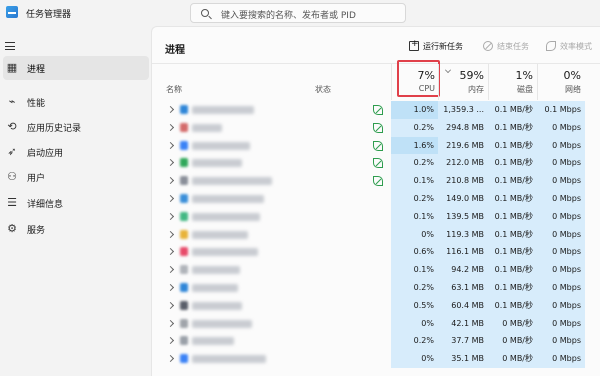 This screenshot has width=600, height=376. What do you see at coordinates (414, 252) in the screenshot?
I see `cell-cpu: 0.6%` at bounding box center [414, 252].